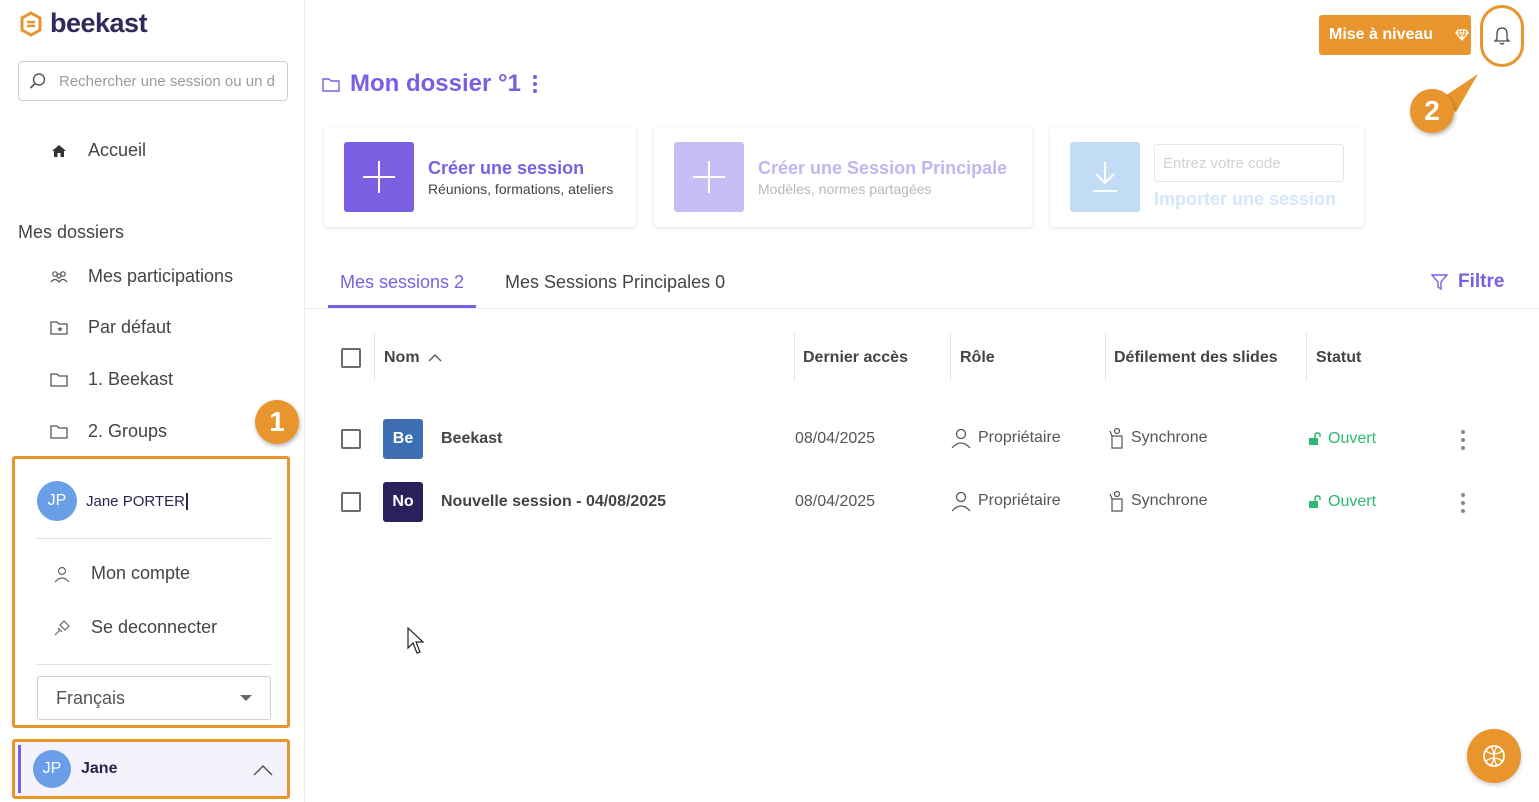  I want to click on import-session-button: Importer une session, so click(1245, 199).